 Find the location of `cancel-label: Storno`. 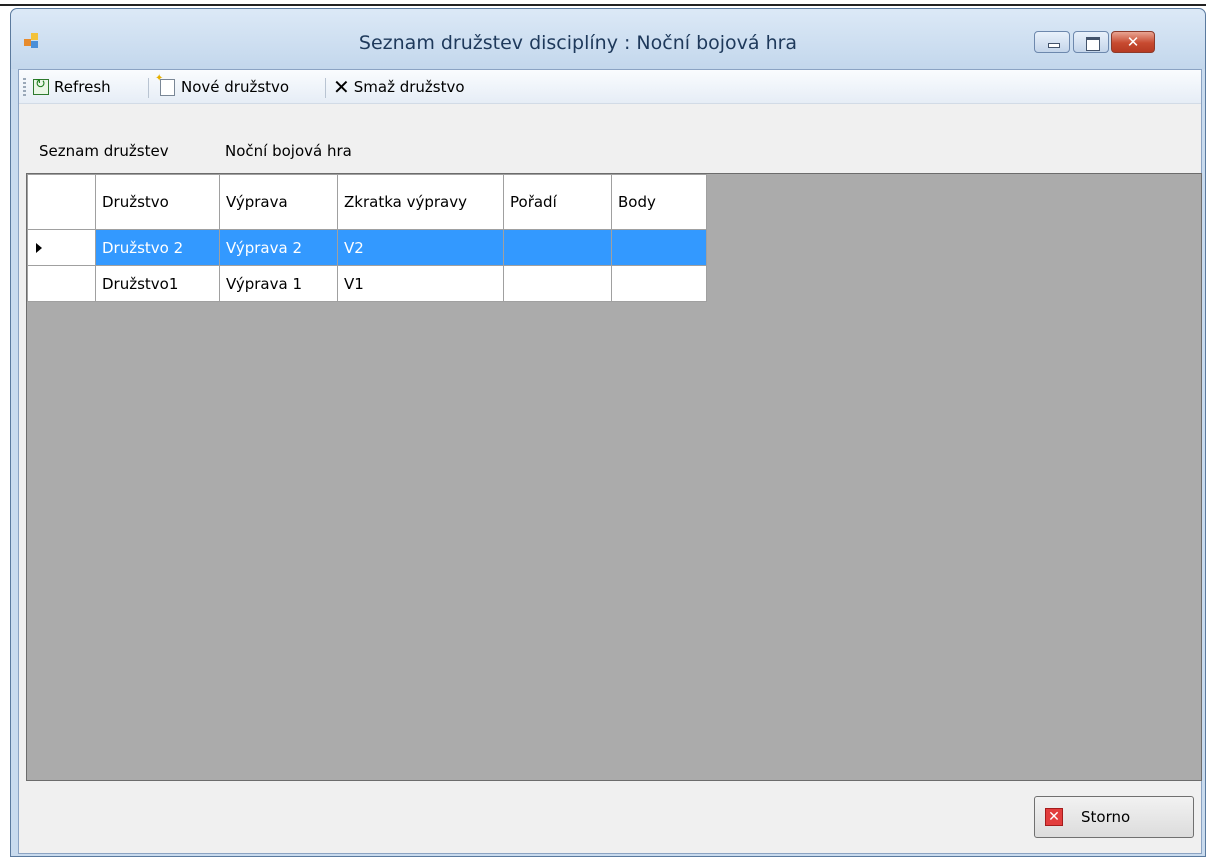

cancel-label: Storno is located at coordinates (1106, 817).